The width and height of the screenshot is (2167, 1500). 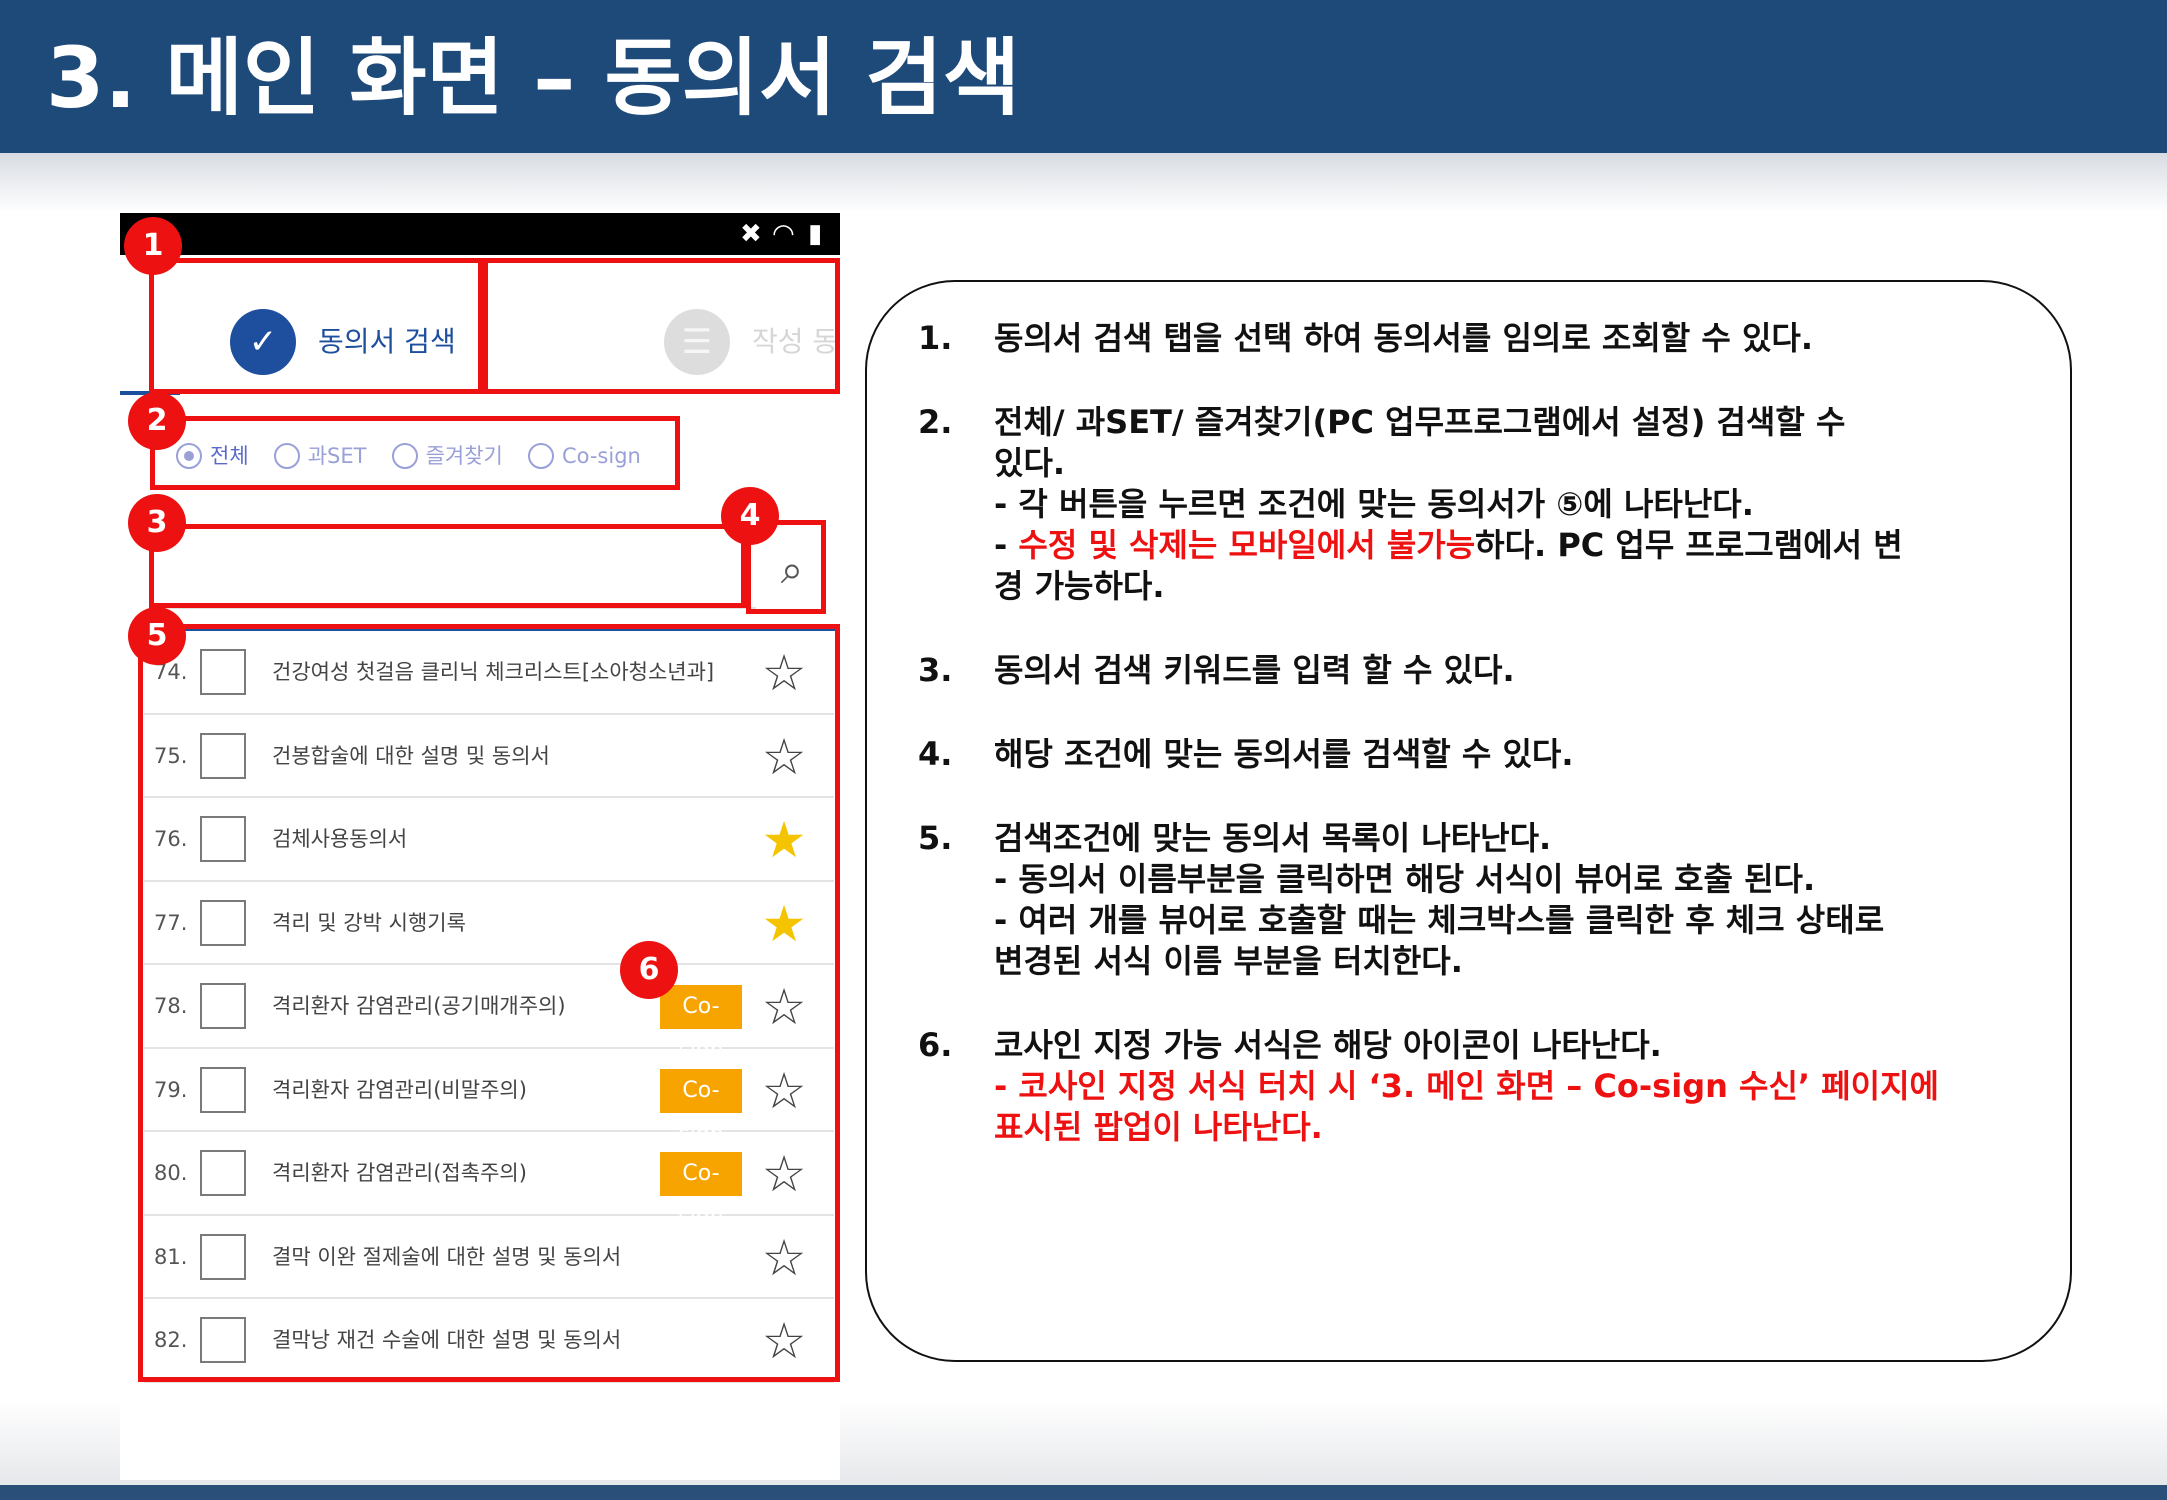 What do you see at coordinates (157, 523) in the screenshot?
I see `badge-3: 3` at bounding box center [157, 523].